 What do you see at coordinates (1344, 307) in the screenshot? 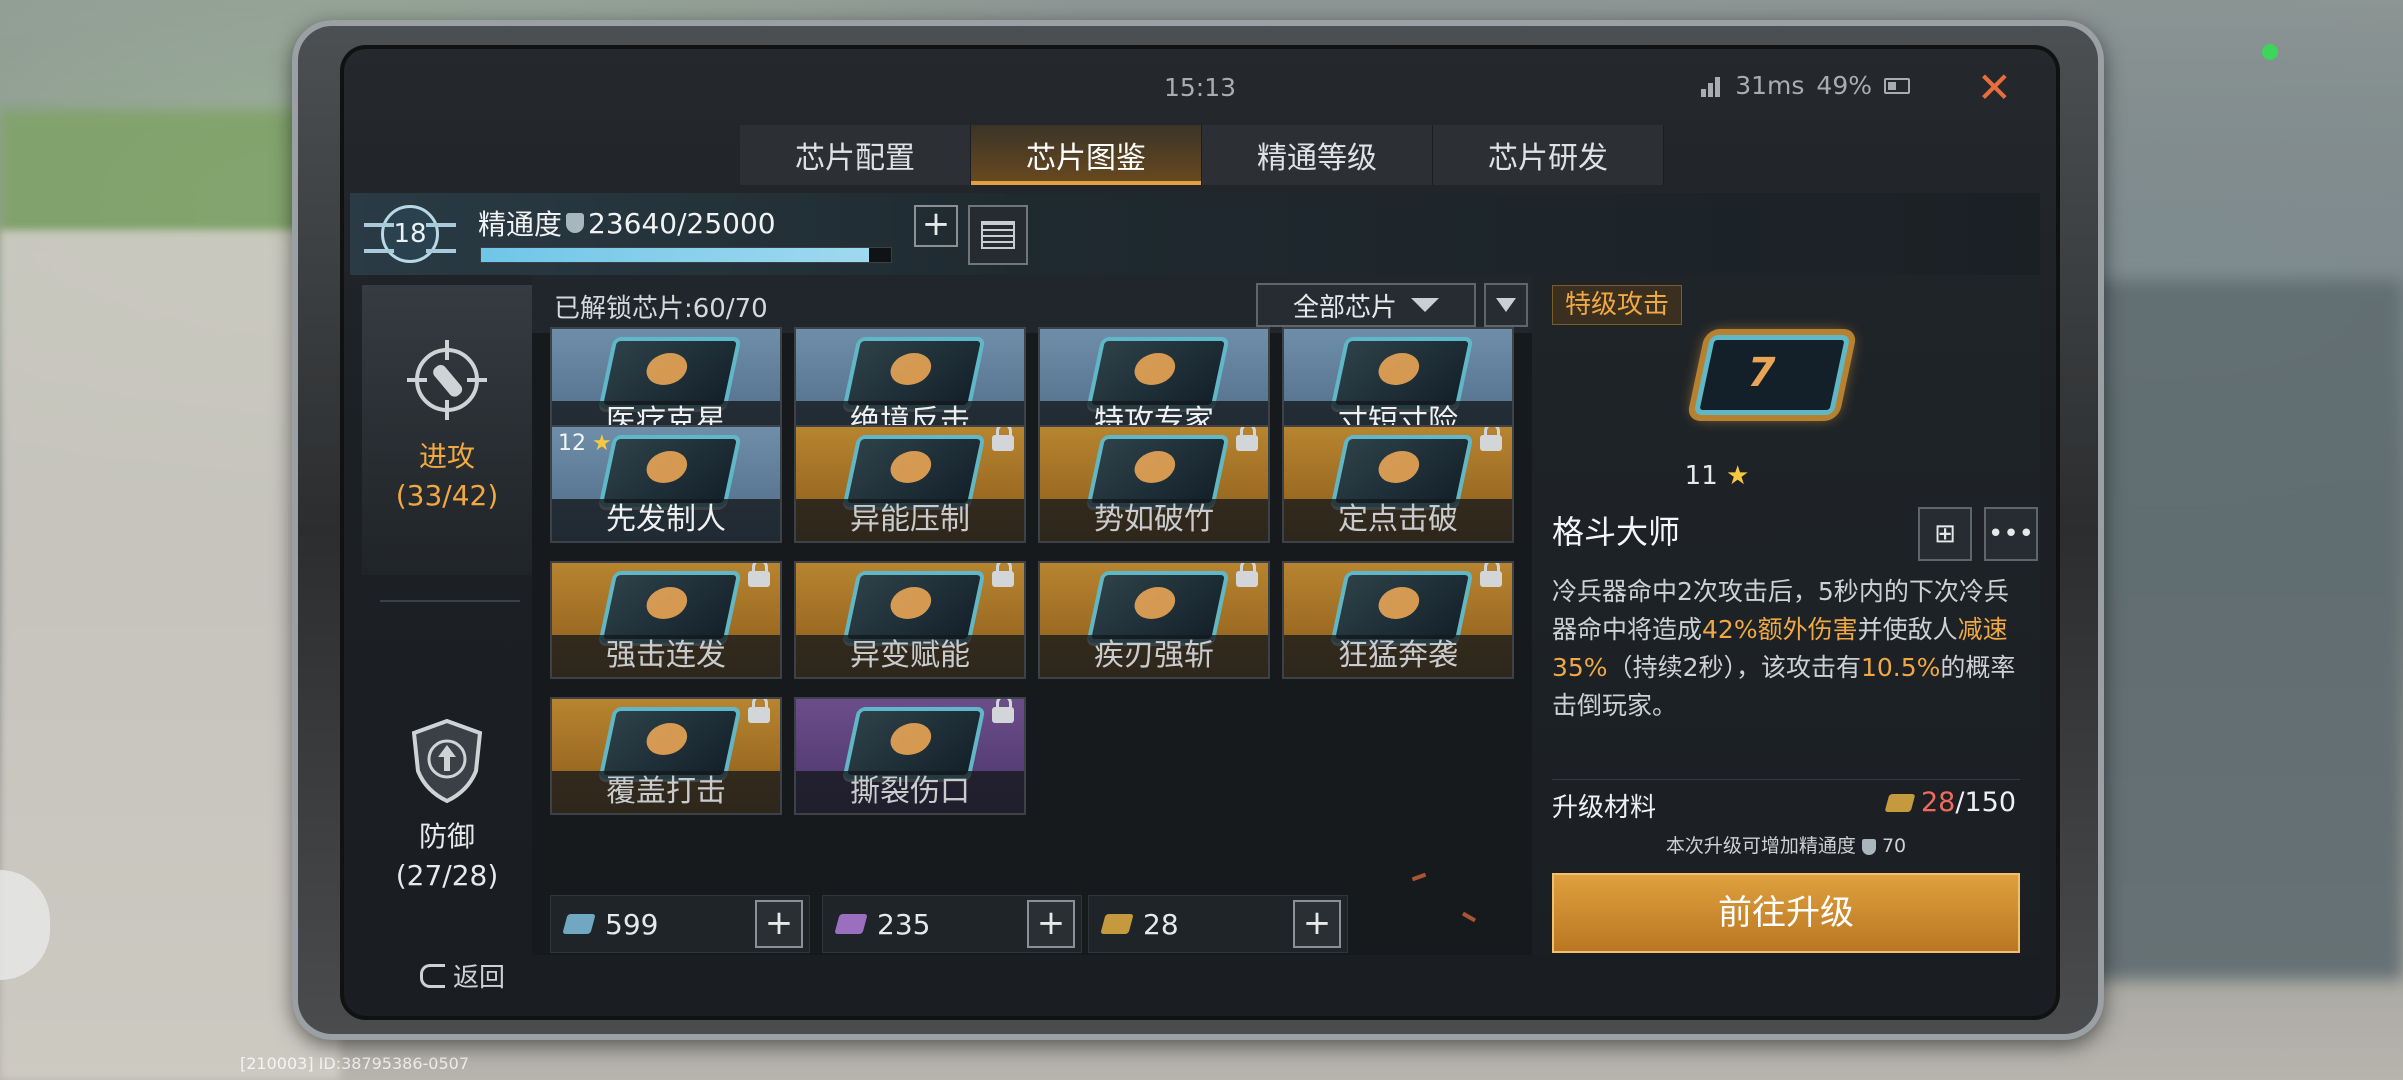
I see `filter-label: 全部芯片` at bounding box center [1344, 307].